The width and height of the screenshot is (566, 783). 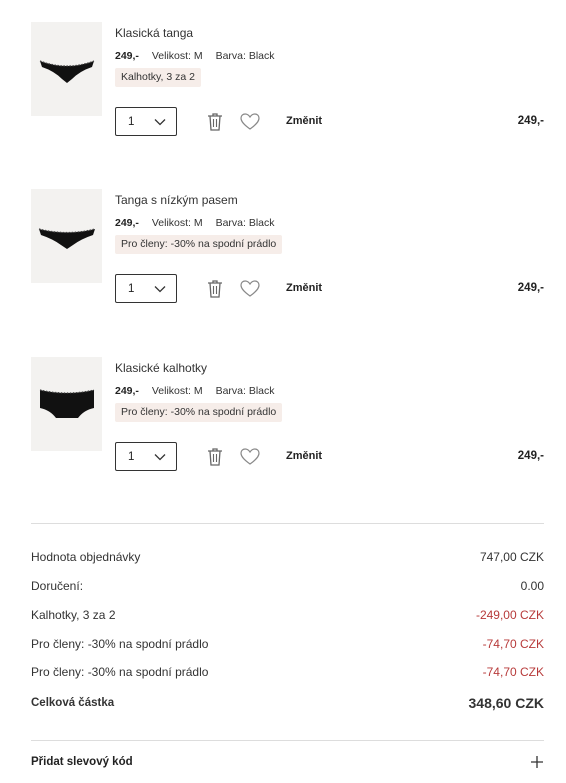 I want to click on add-discount-code-button: Přidat slevový kód, so click(x=287, y=762).